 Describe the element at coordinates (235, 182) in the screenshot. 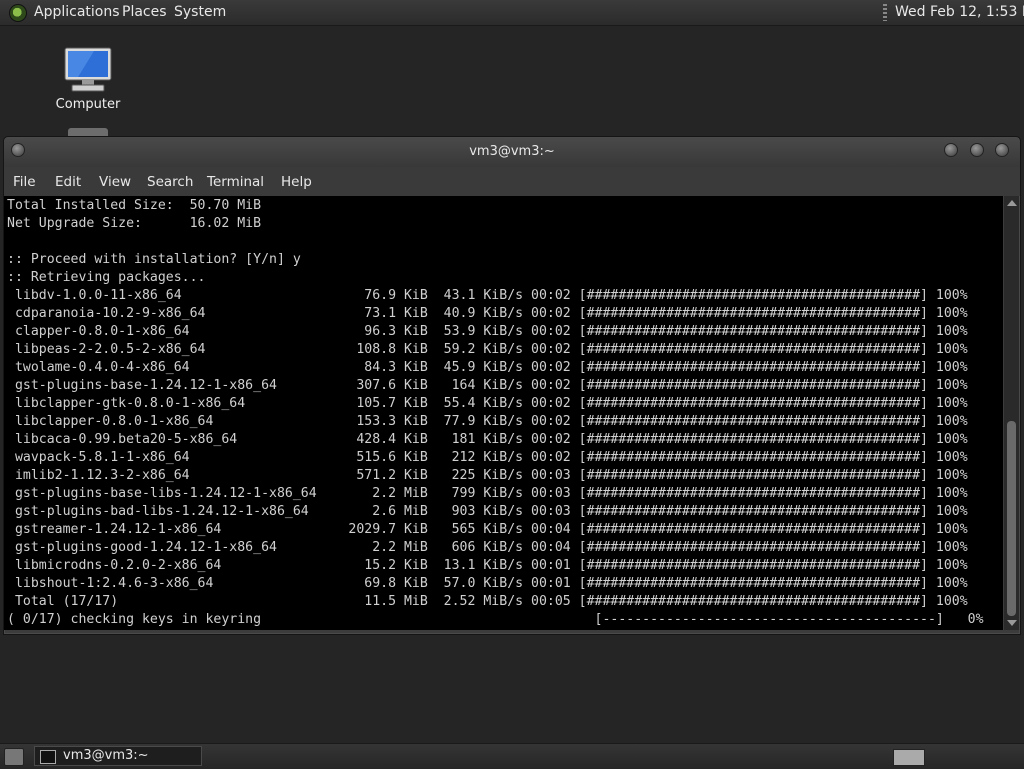

I see `menu-terminal: Terminal` at that location.